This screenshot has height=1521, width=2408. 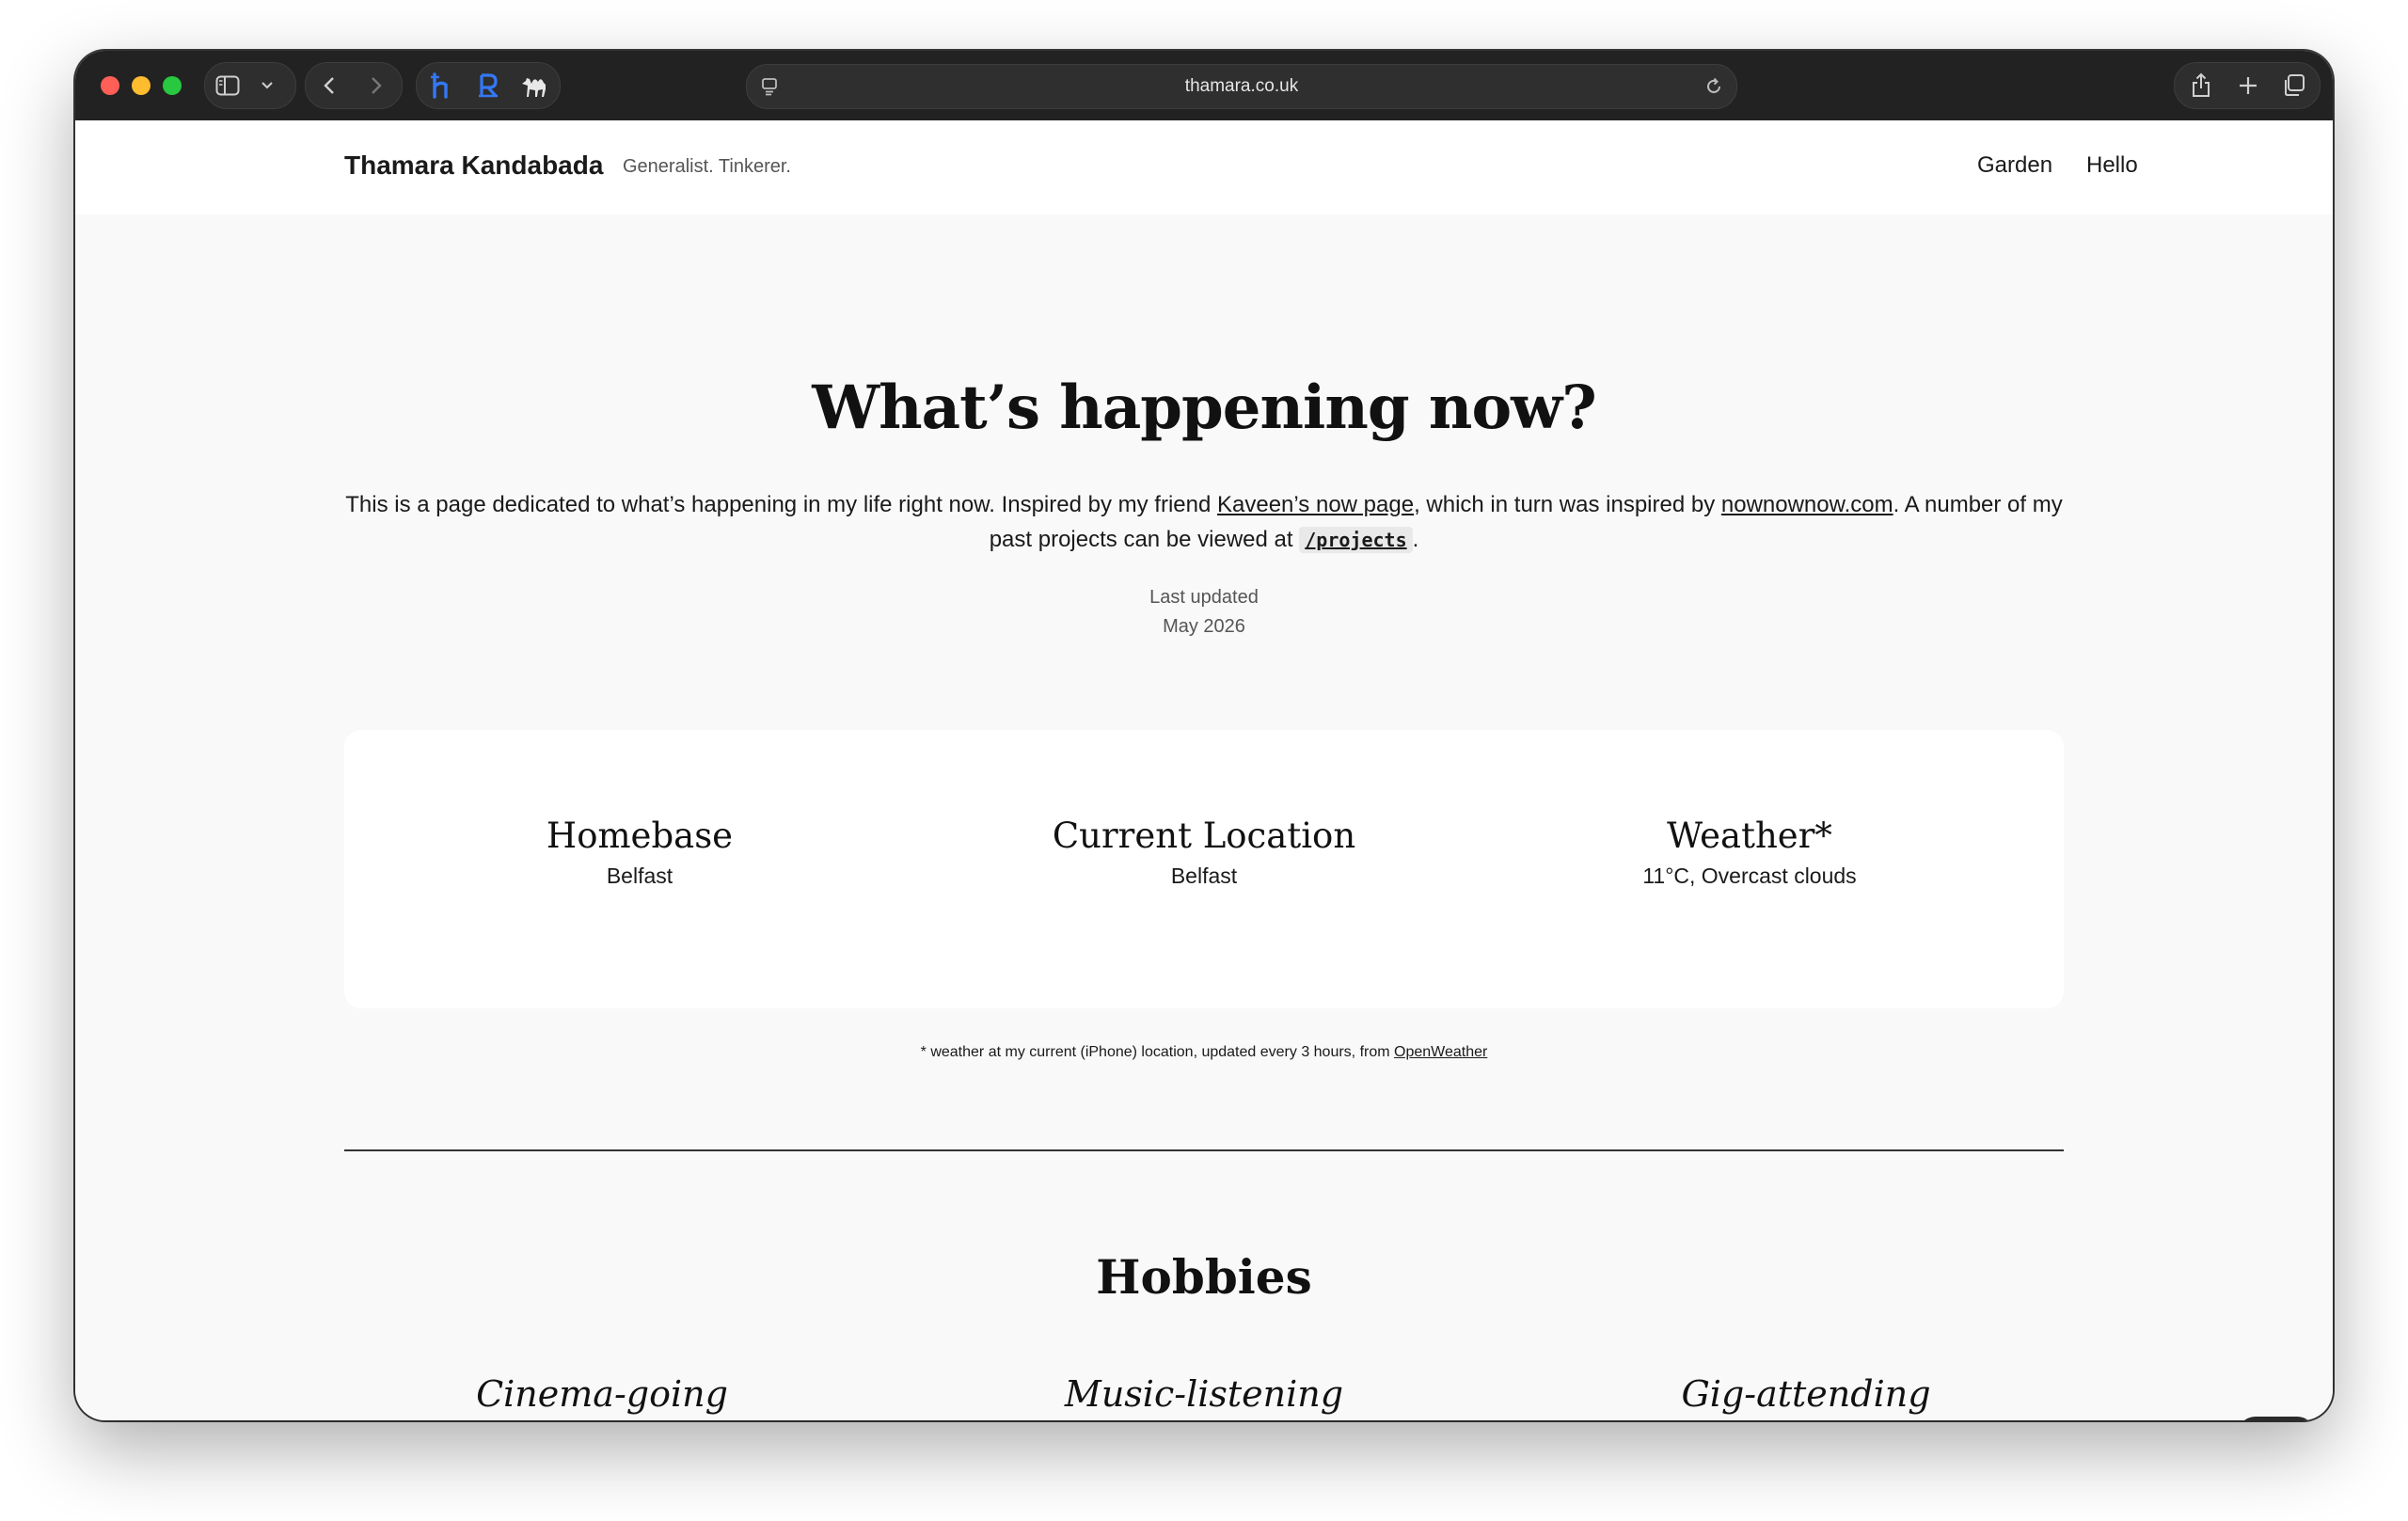 What do you see at coordinates (173, 85) in the screenshot?
I see `zoom-window-button` at bounding box center [173, 85].